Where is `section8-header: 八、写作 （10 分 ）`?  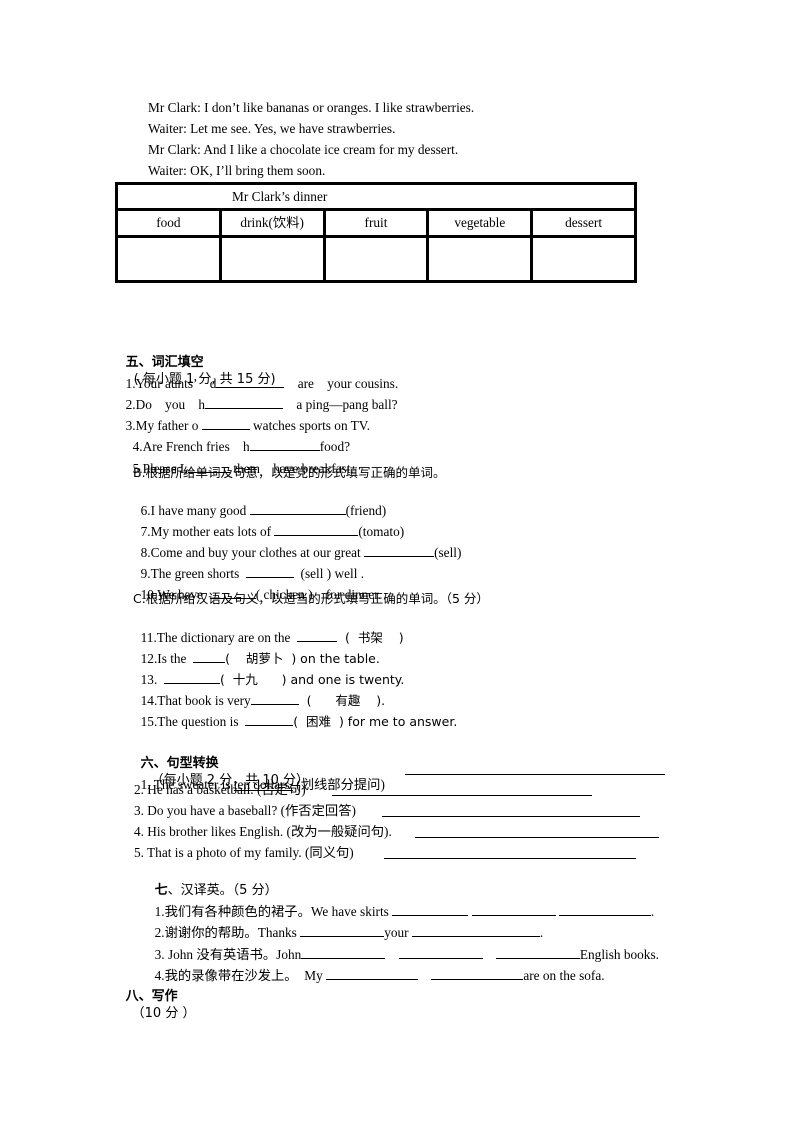 section8-header: 八、写作 （10 分 ） is located at coordinates (157, 997).